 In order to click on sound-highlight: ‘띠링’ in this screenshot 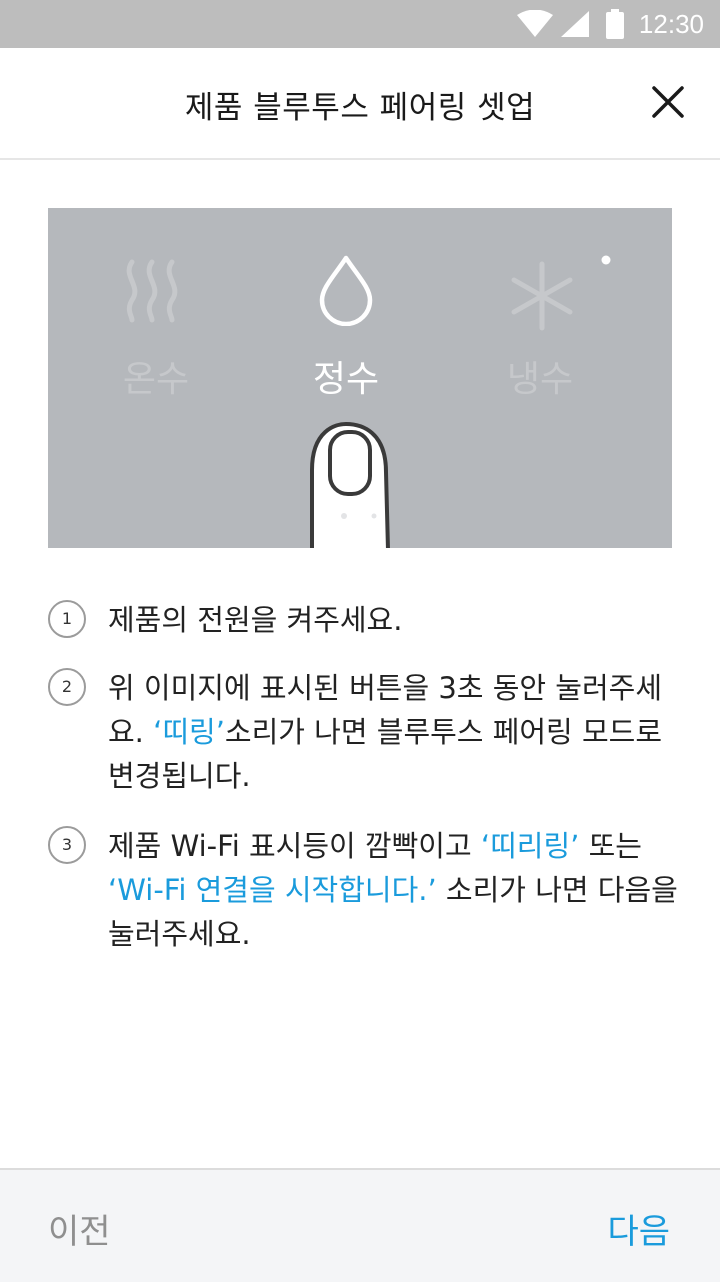, I will do `click(189, 732)`.